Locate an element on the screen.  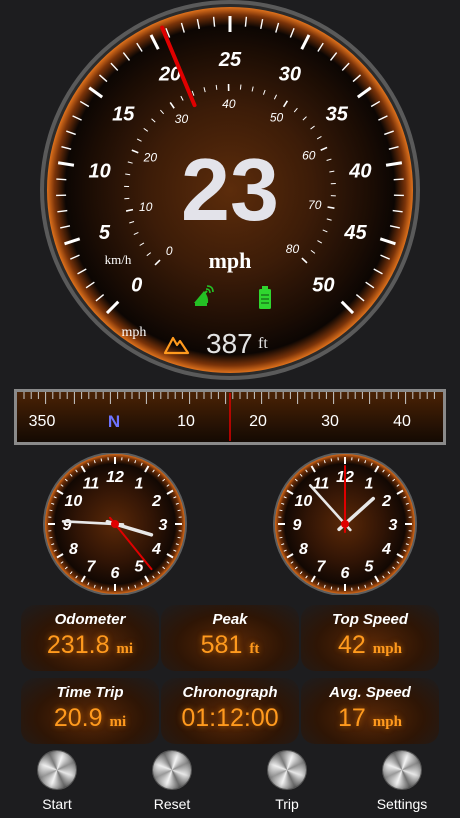
reset-button: Reset is located at coordinates (172, 780).